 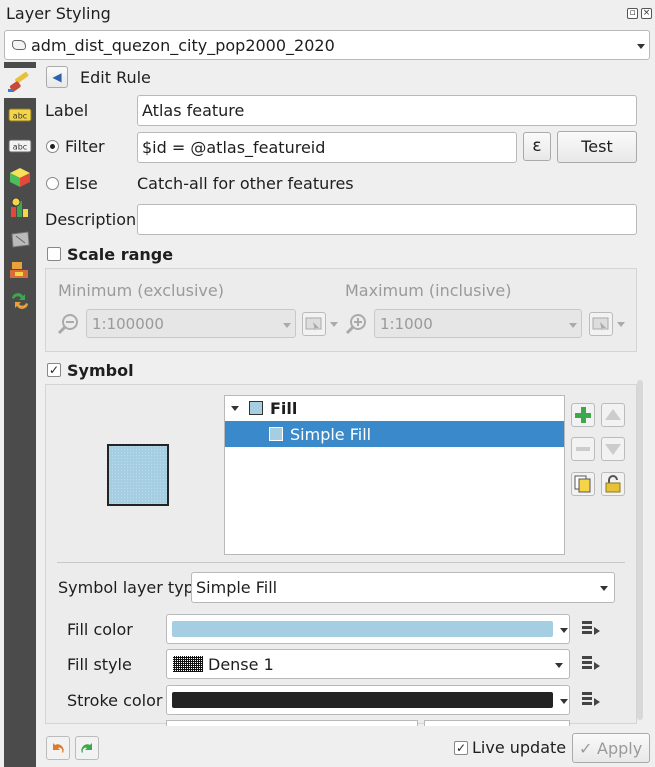 What do you see at coordinates (387, 219) in the screenshot?
I see `description-input` at bounding box center [387, 219].